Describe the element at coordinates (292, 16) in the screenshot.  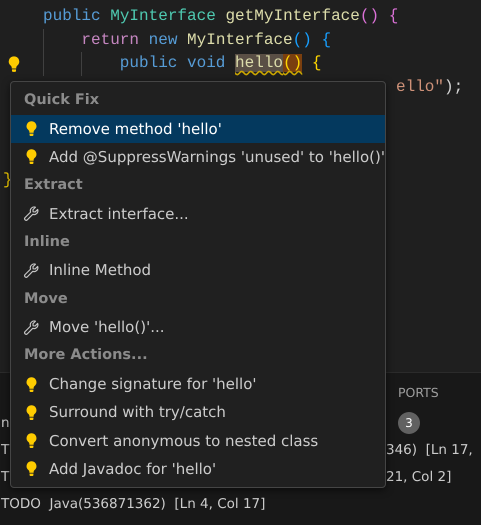
I see `code-token: getMyInterface` at that location.